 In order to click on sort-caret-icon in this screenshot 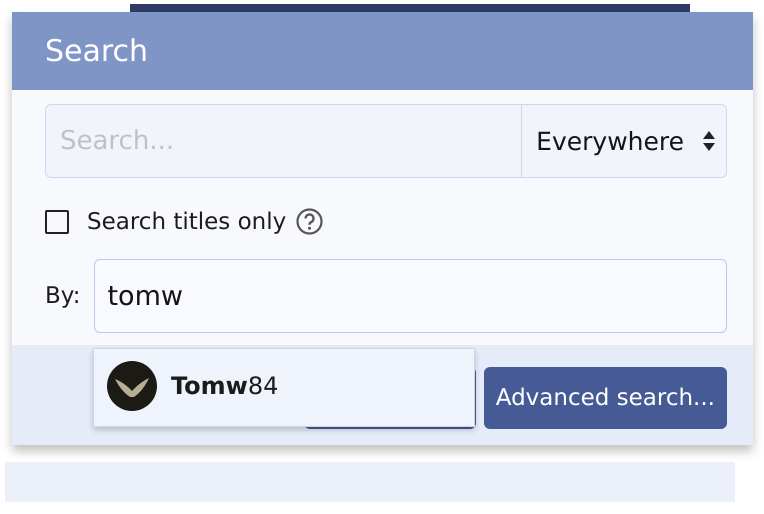, I will do `click(709, 141)`.